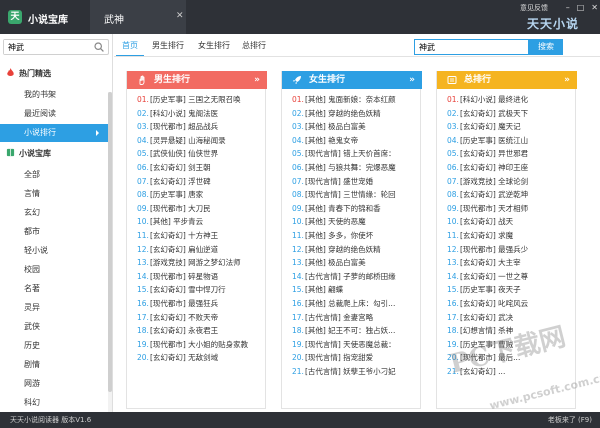 The width and height of the screenshot is (600, 428). What do you see at coordinates (201, 154) in the screenshot?
I see `ranking-item: 05.[武侠仙侠] 仙侠世界` at bounding box center [201, 154].